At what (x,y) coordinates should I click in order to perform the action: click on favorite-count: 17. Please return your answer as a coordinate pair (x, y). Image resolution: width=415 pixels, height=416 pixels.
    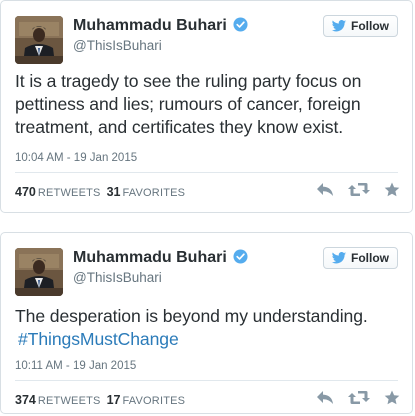
    Looking at the image, I should click on (114, 400).